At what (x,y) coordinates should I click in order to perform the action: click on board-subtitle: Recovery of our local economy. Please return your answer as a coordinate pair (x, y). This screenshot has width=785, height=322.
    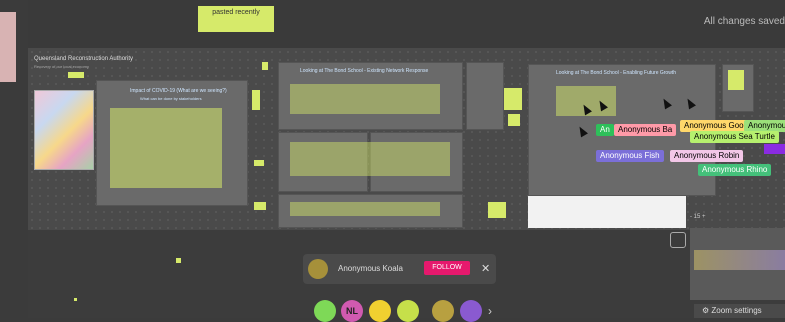
    Looking at the image, I should click on (61, 66).